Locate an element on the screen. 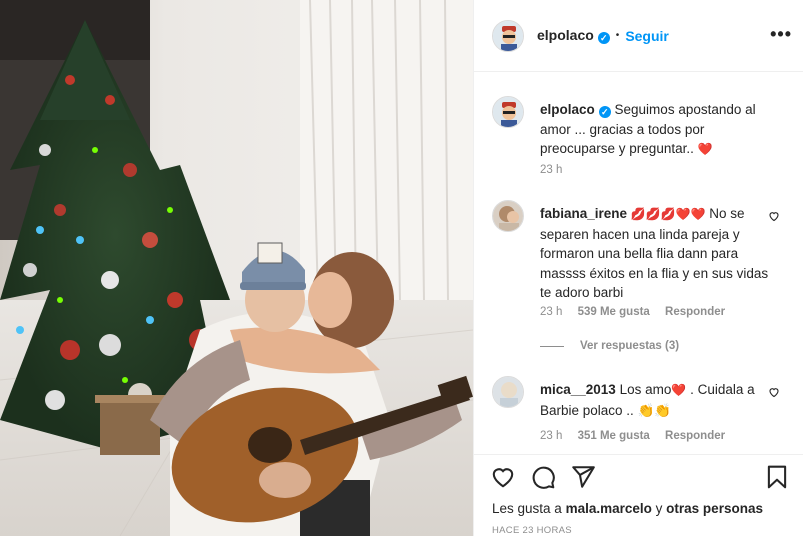  post-header: elpolaco ✓ • Seguir ••• is located at coordinates (638, 36).